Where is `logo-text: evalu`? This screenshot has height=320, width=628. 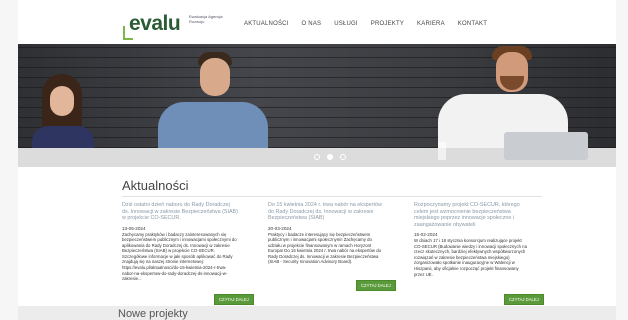 logo-text: evalu is located at coordinates (155, 23).